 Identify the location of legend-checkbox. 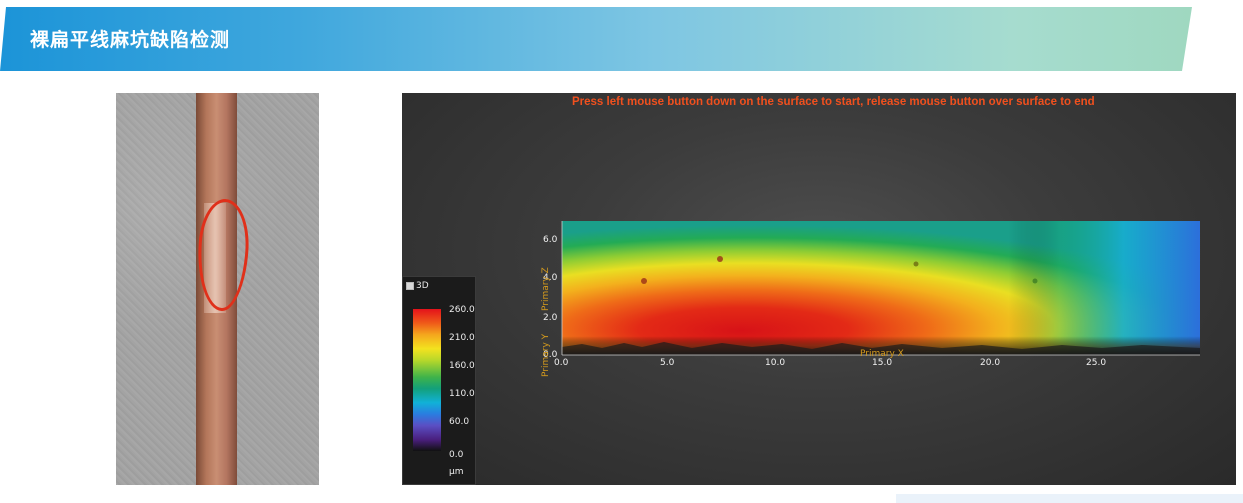
(410, 286).